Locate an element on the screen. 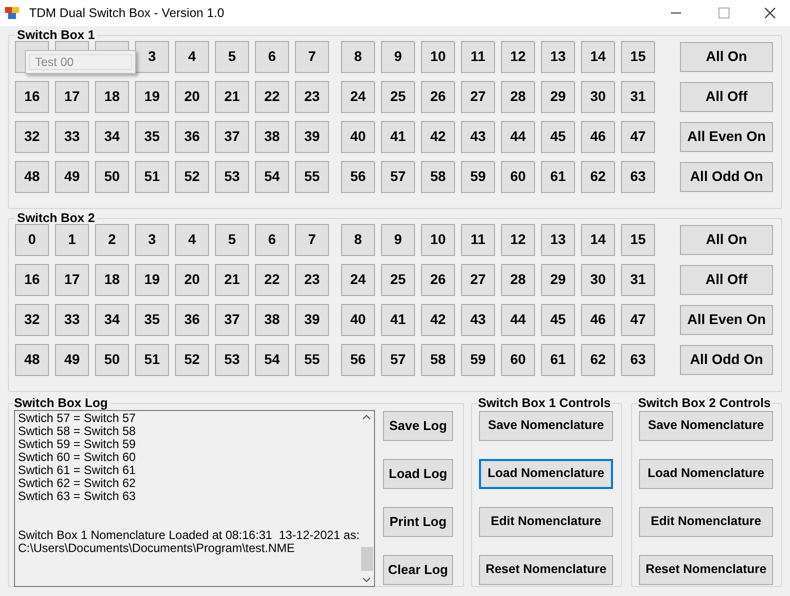  group-title: Switch Box 1 is located at coordinates (56, 35).